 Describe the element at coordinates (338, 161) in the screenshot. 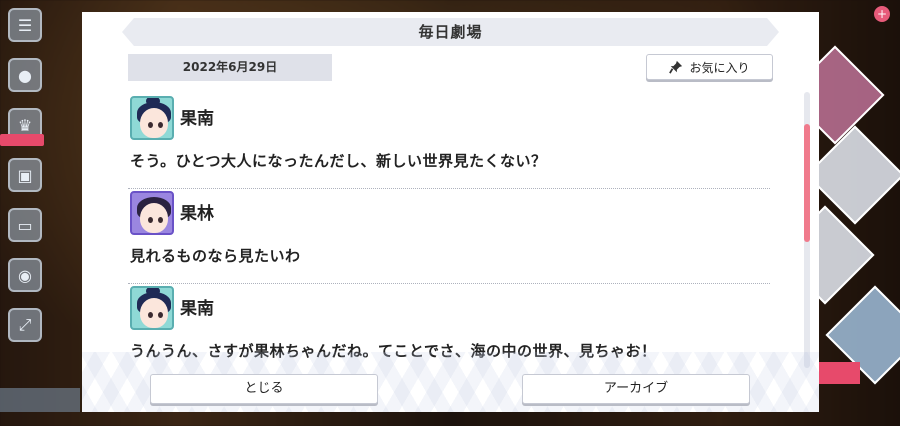

I see `dialogue-text: そう。ひとつ大人になったんだし、新しい世界見たくない？` at that location.